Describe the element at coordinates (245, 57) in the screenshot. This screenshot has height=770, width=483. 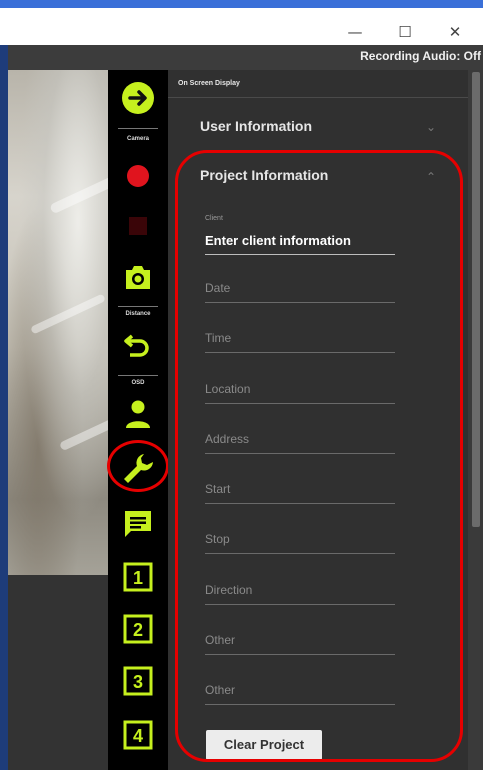
I see `status-bar: Recording Audio: Off` at that location.